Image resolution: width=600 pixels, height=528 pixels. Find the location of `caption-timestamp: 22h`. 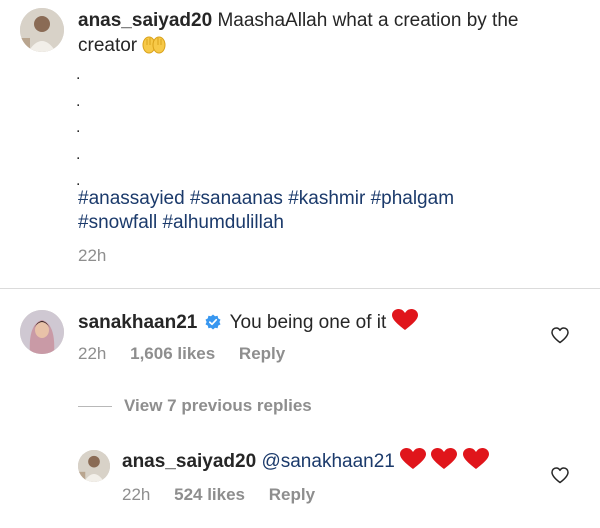

caption-timestamp: 22h is located at coordinates (92, 255).